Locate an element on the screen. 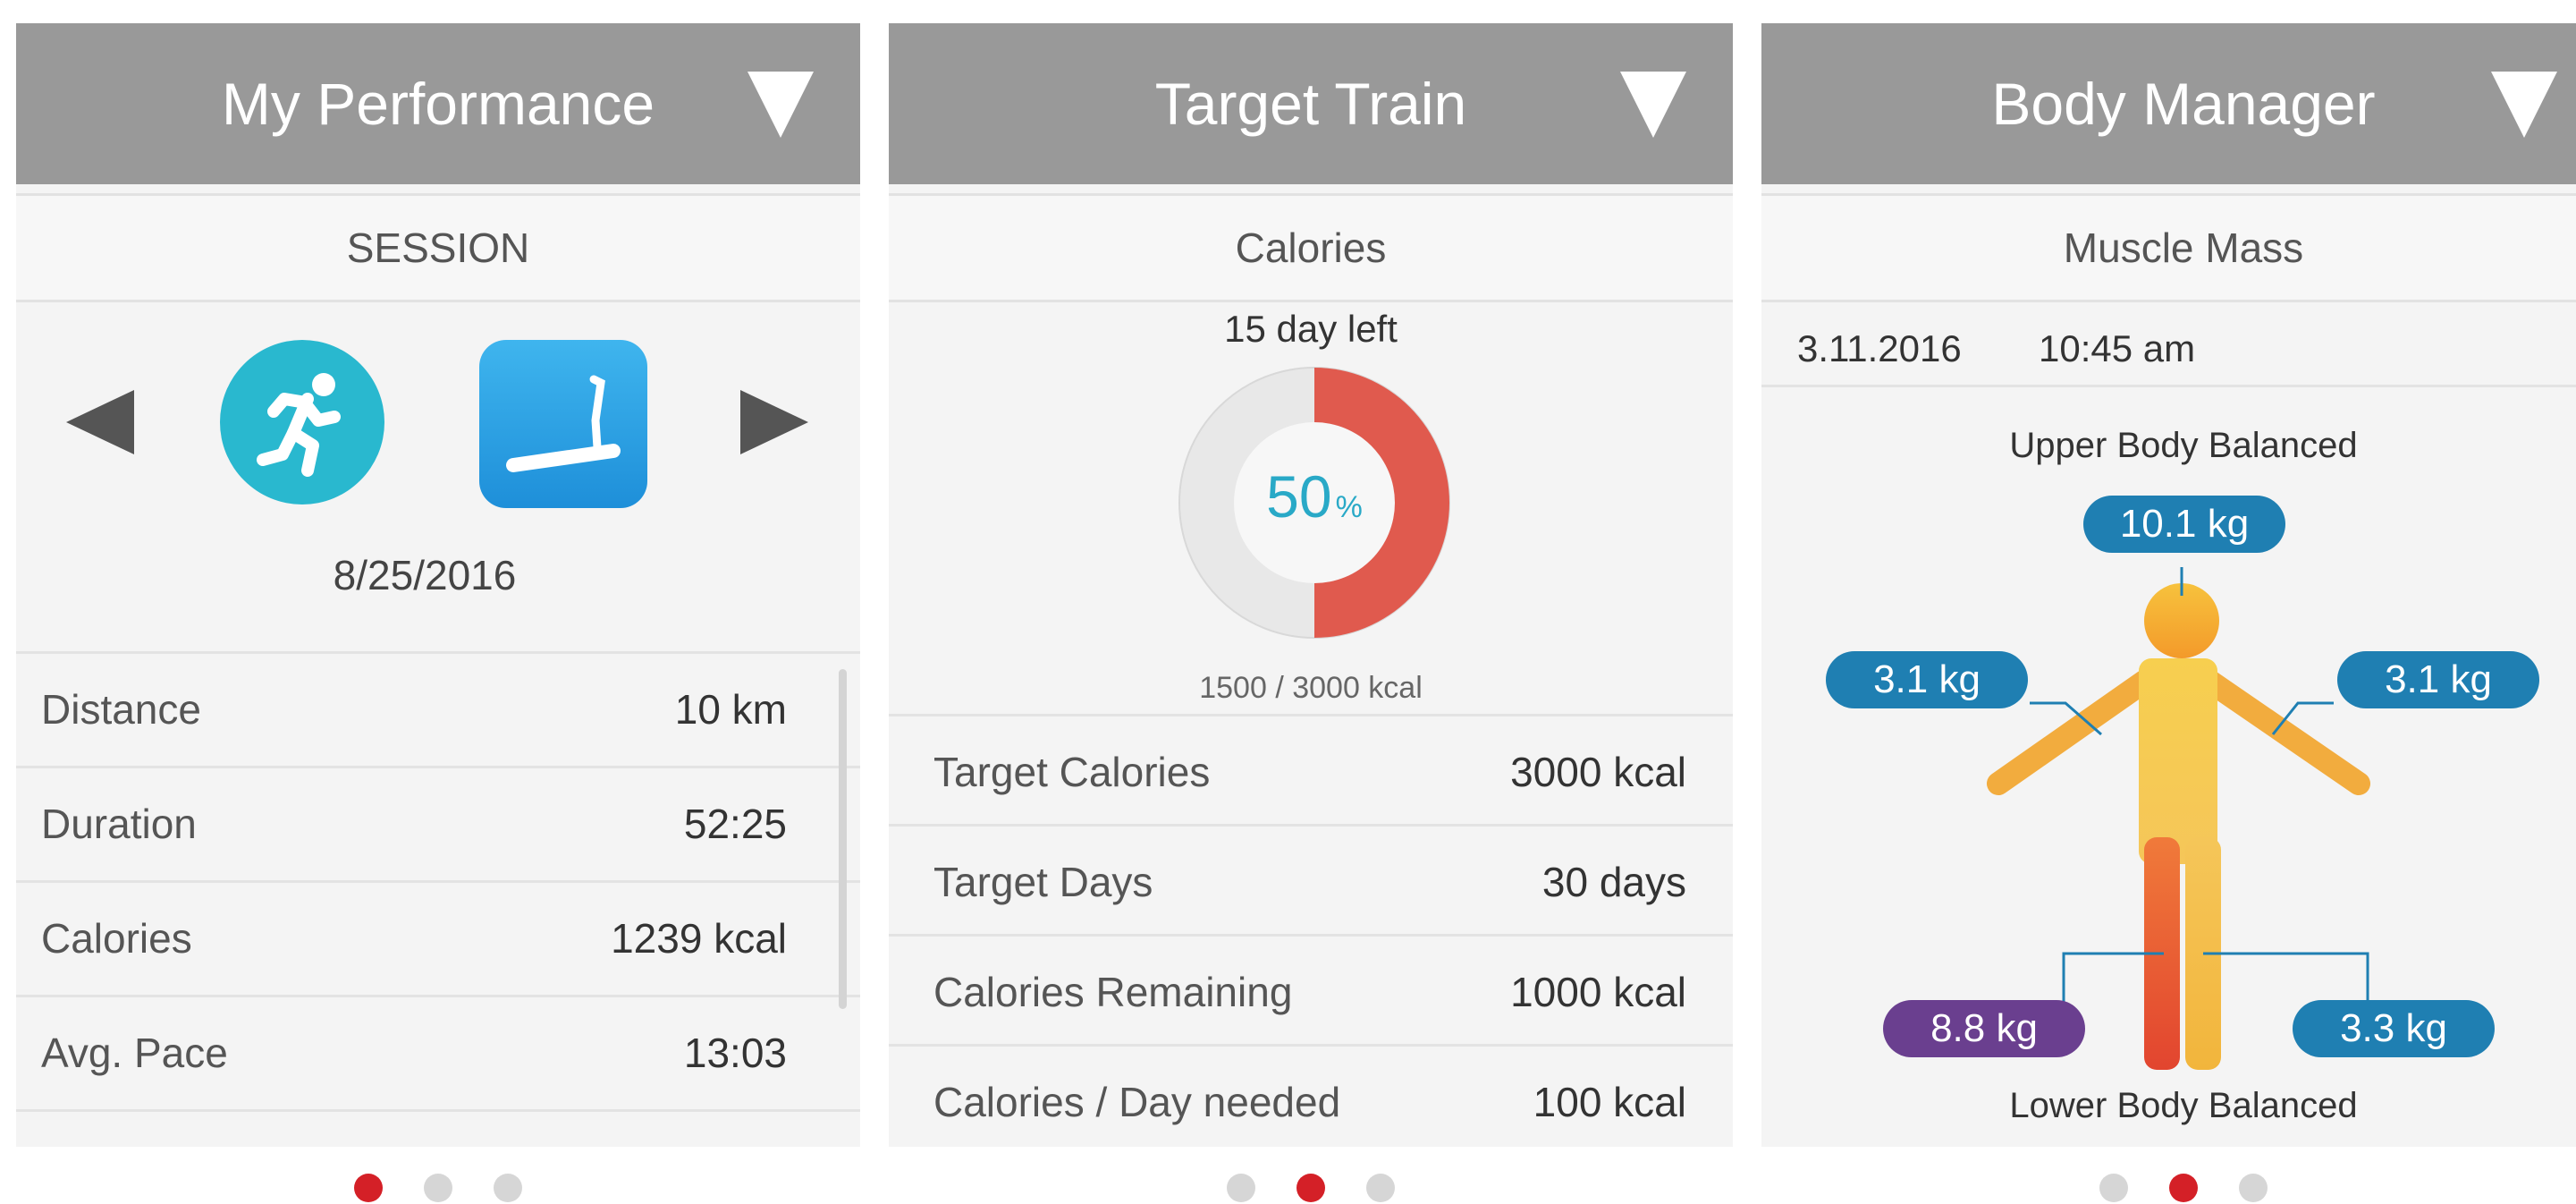 Image resolution: width=2576 pixels, height=1204 pixels. left-leg-mass-badge: 3.3 kg is located at coordinates (2394, 1029).